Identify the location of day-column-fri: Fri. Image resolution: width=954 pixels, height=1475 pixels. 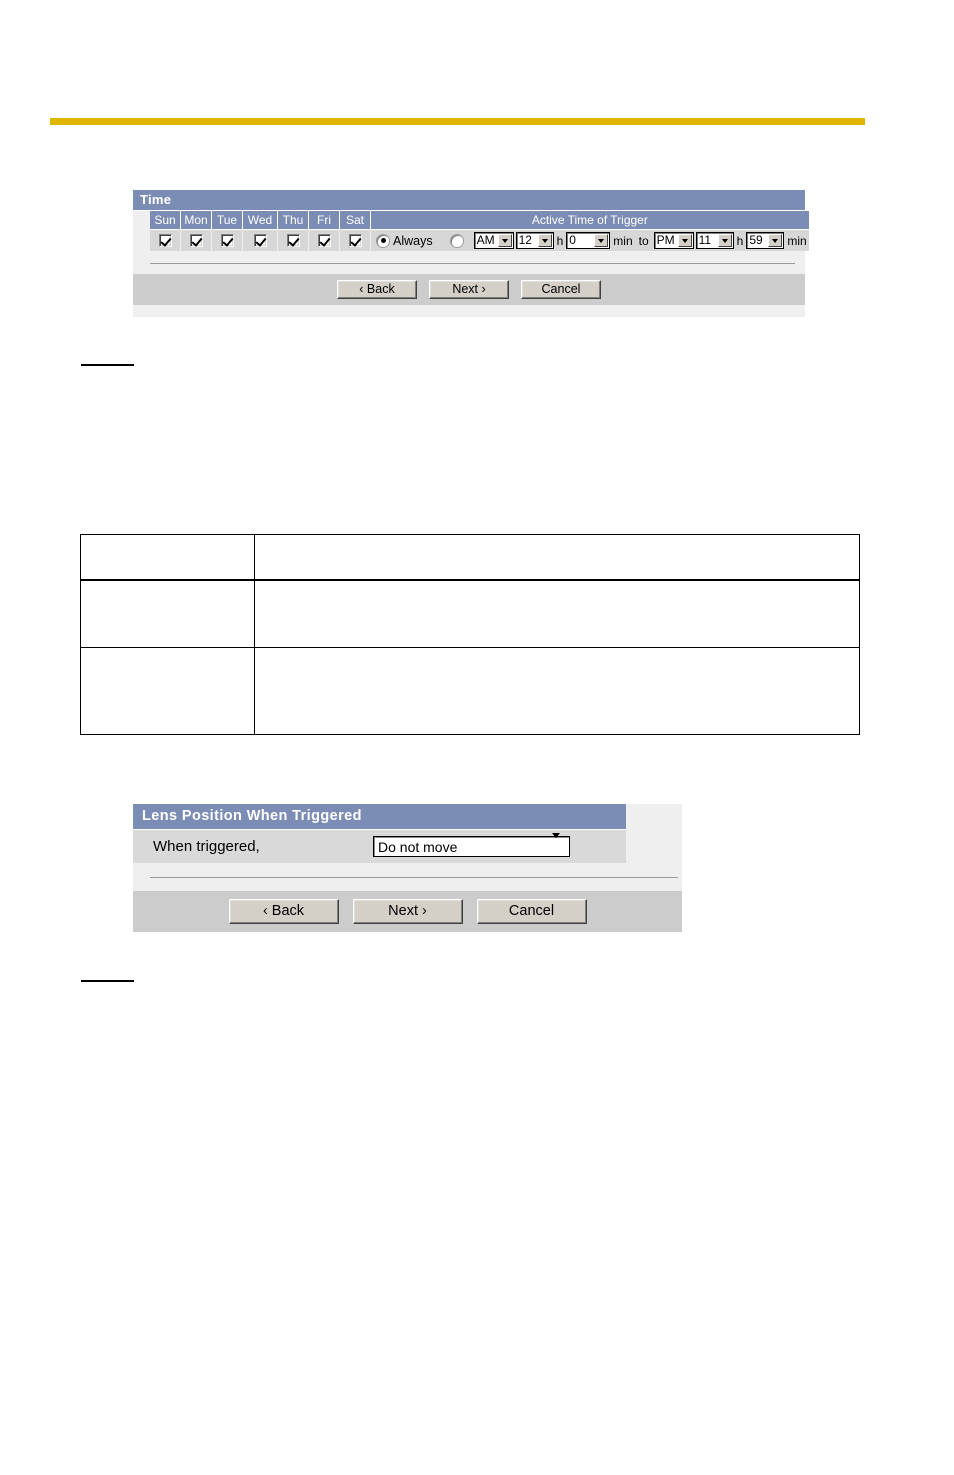
(324, 231).